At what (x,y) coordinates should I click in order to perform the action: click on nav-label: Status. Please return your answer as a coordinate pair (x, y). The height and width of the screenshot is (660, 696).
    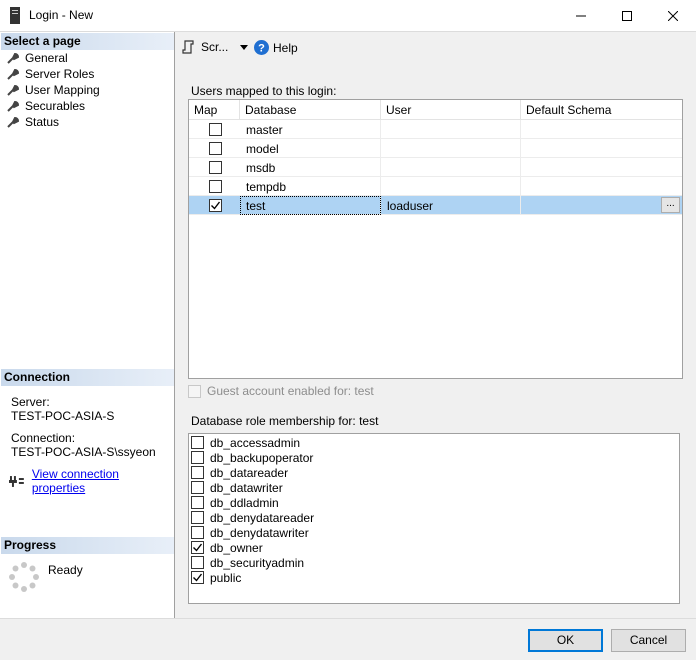
    Looking at the image, I should click on (42, 122).